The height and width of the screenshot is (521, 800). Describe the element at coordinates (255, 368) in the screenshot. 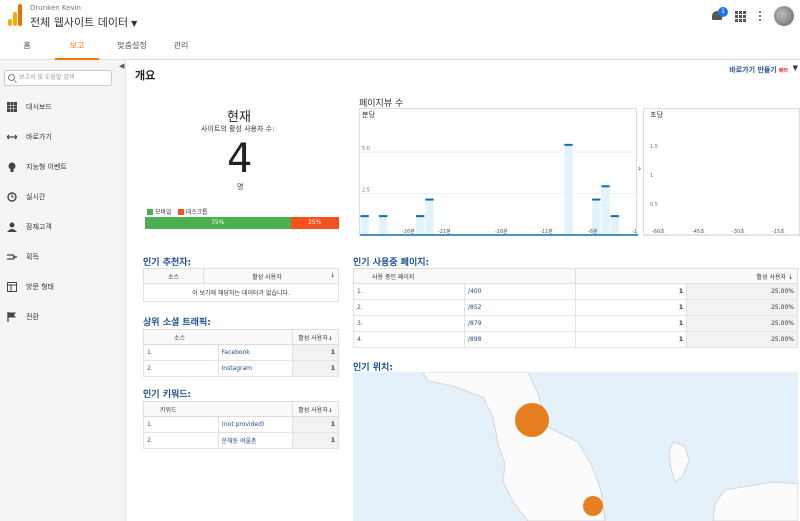

I see `social-source-link: Instagram` at that location.